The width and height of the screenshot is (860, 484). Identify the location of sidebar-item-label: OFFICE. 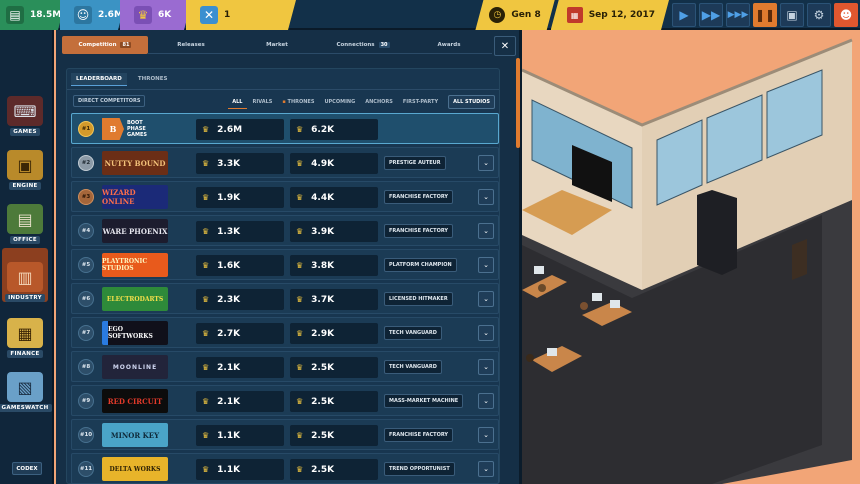
(25, 240).